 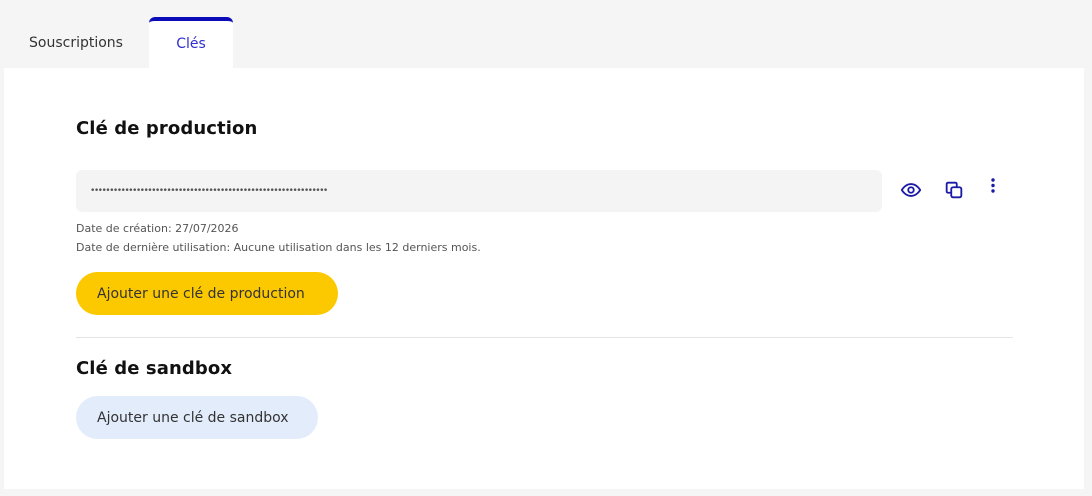 I want to click on more-vertical-icon, so click(x=993, y=185).